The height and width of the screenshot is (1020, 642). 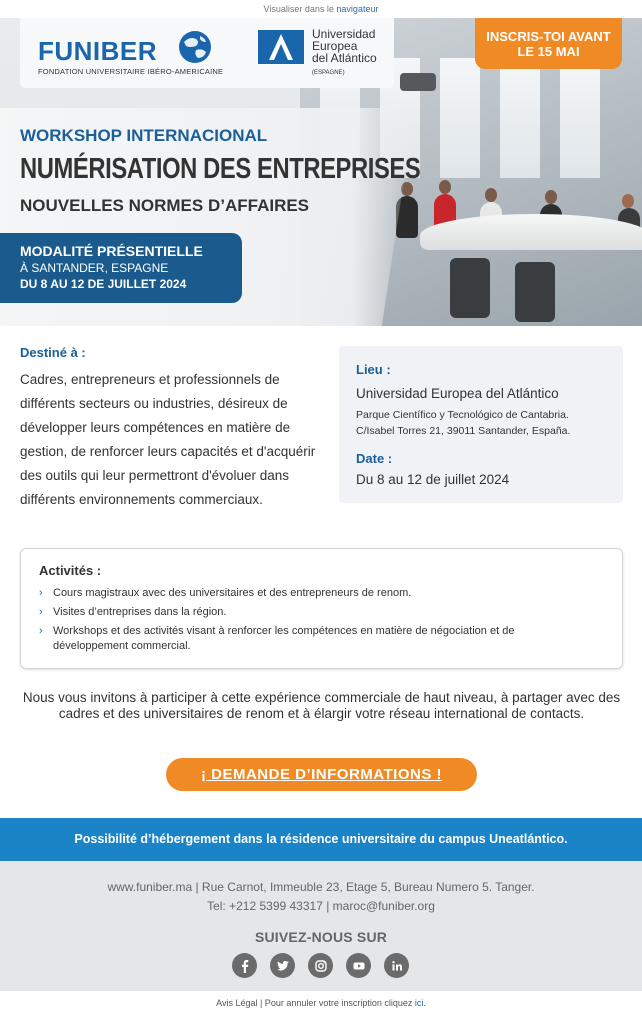 I want to click on youtube-icon, so click(x=358, y=965).